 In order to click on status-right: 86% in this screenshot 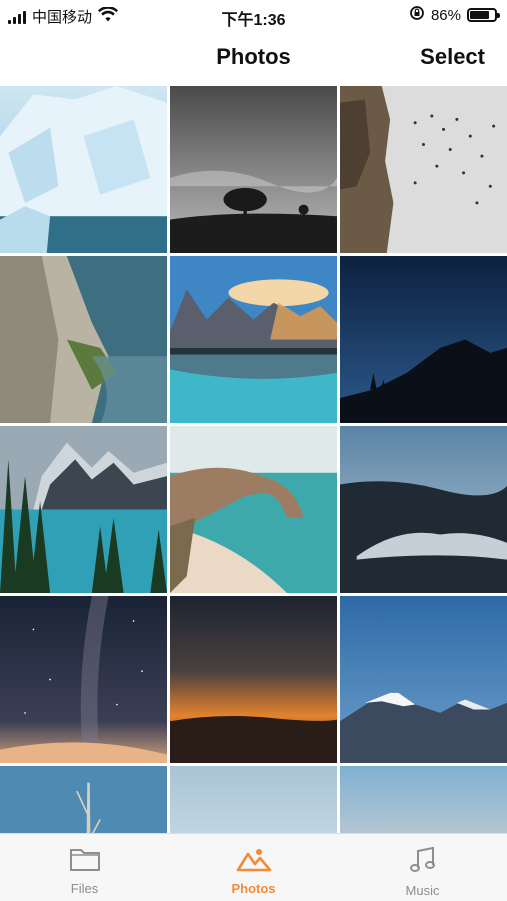, I will do `click(454, 15)`.